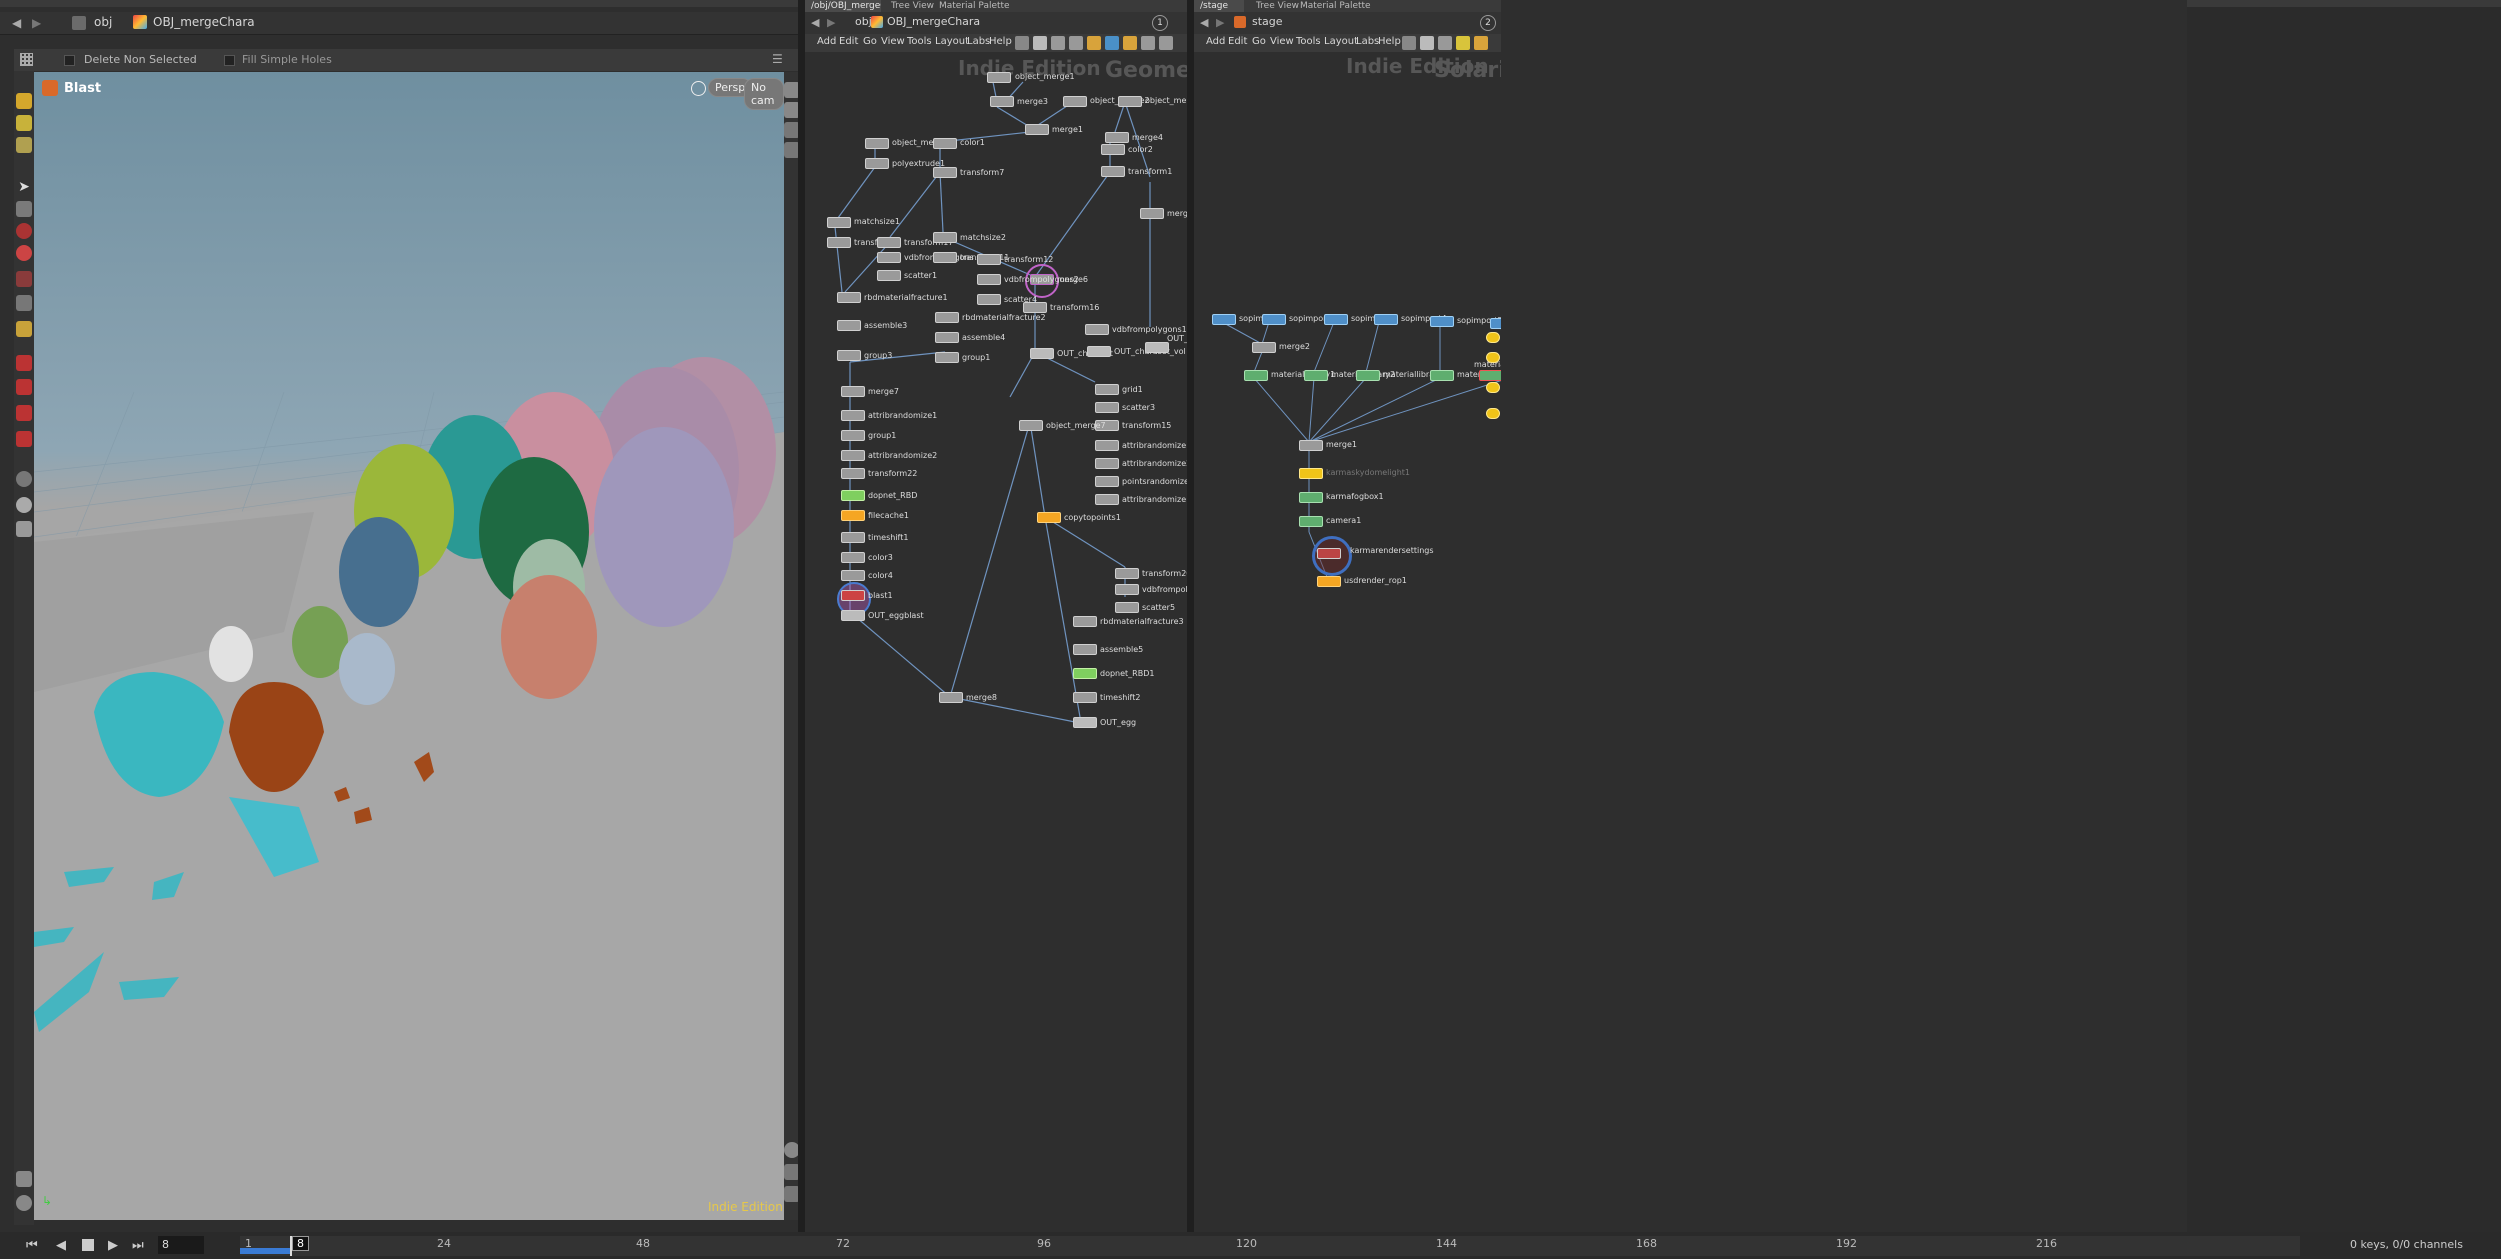 The height and width of the screenshot is (1259, 2501). I want to click on tab-tree-view: Tree View, so click(912, 6).